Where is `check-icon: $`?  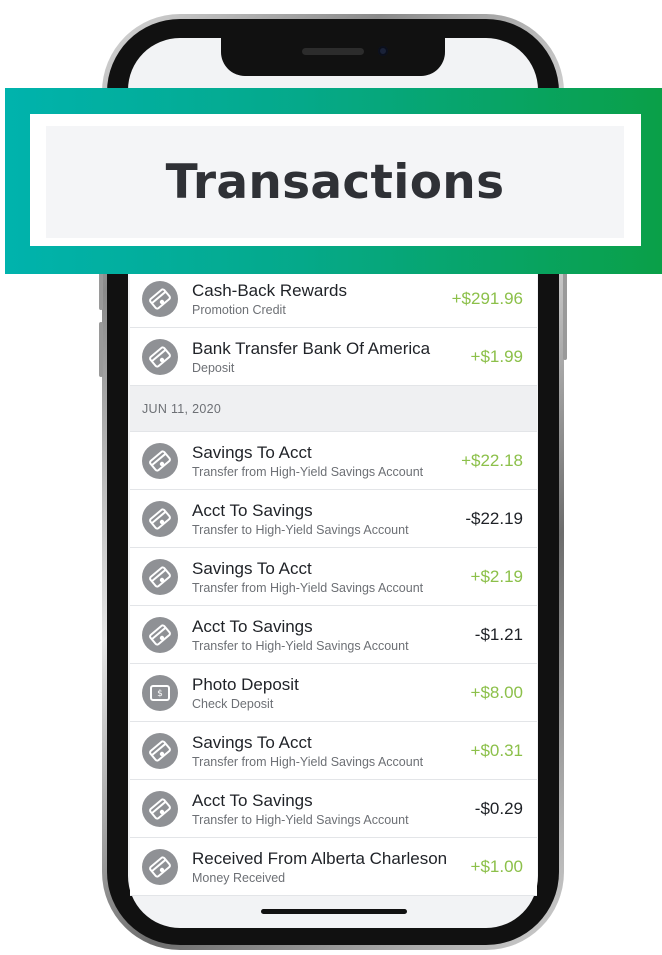
check-icon: $ is located at coordinates (160, 693).